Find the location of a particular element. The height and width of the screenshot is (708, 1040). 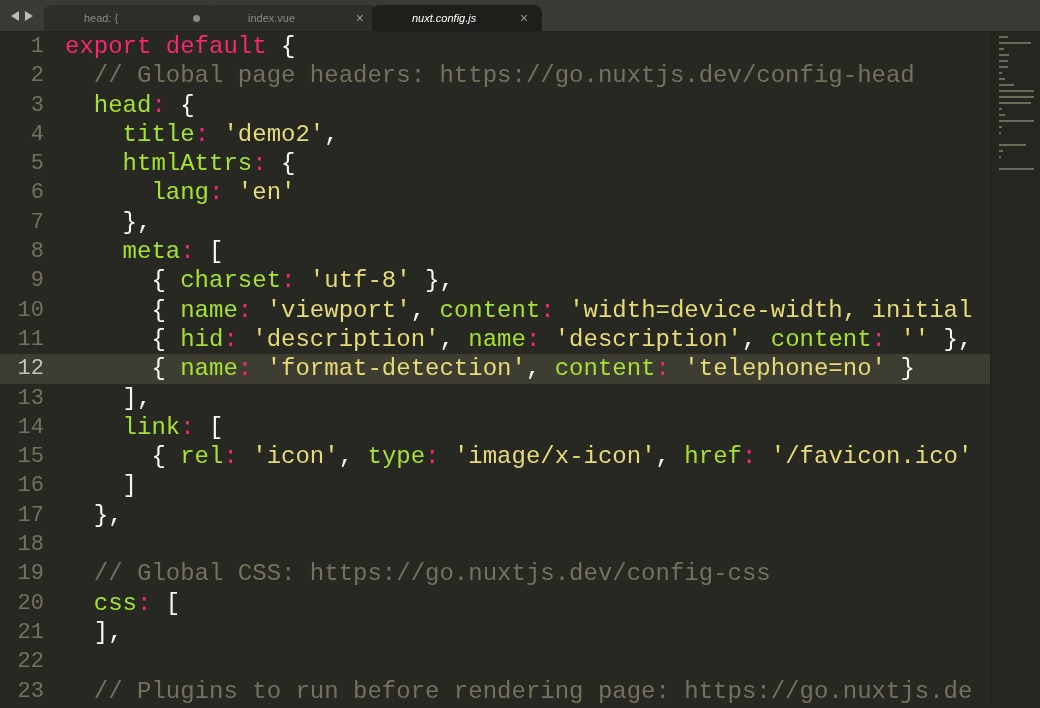

line-number: 15 is located at coordinates (30, 457).